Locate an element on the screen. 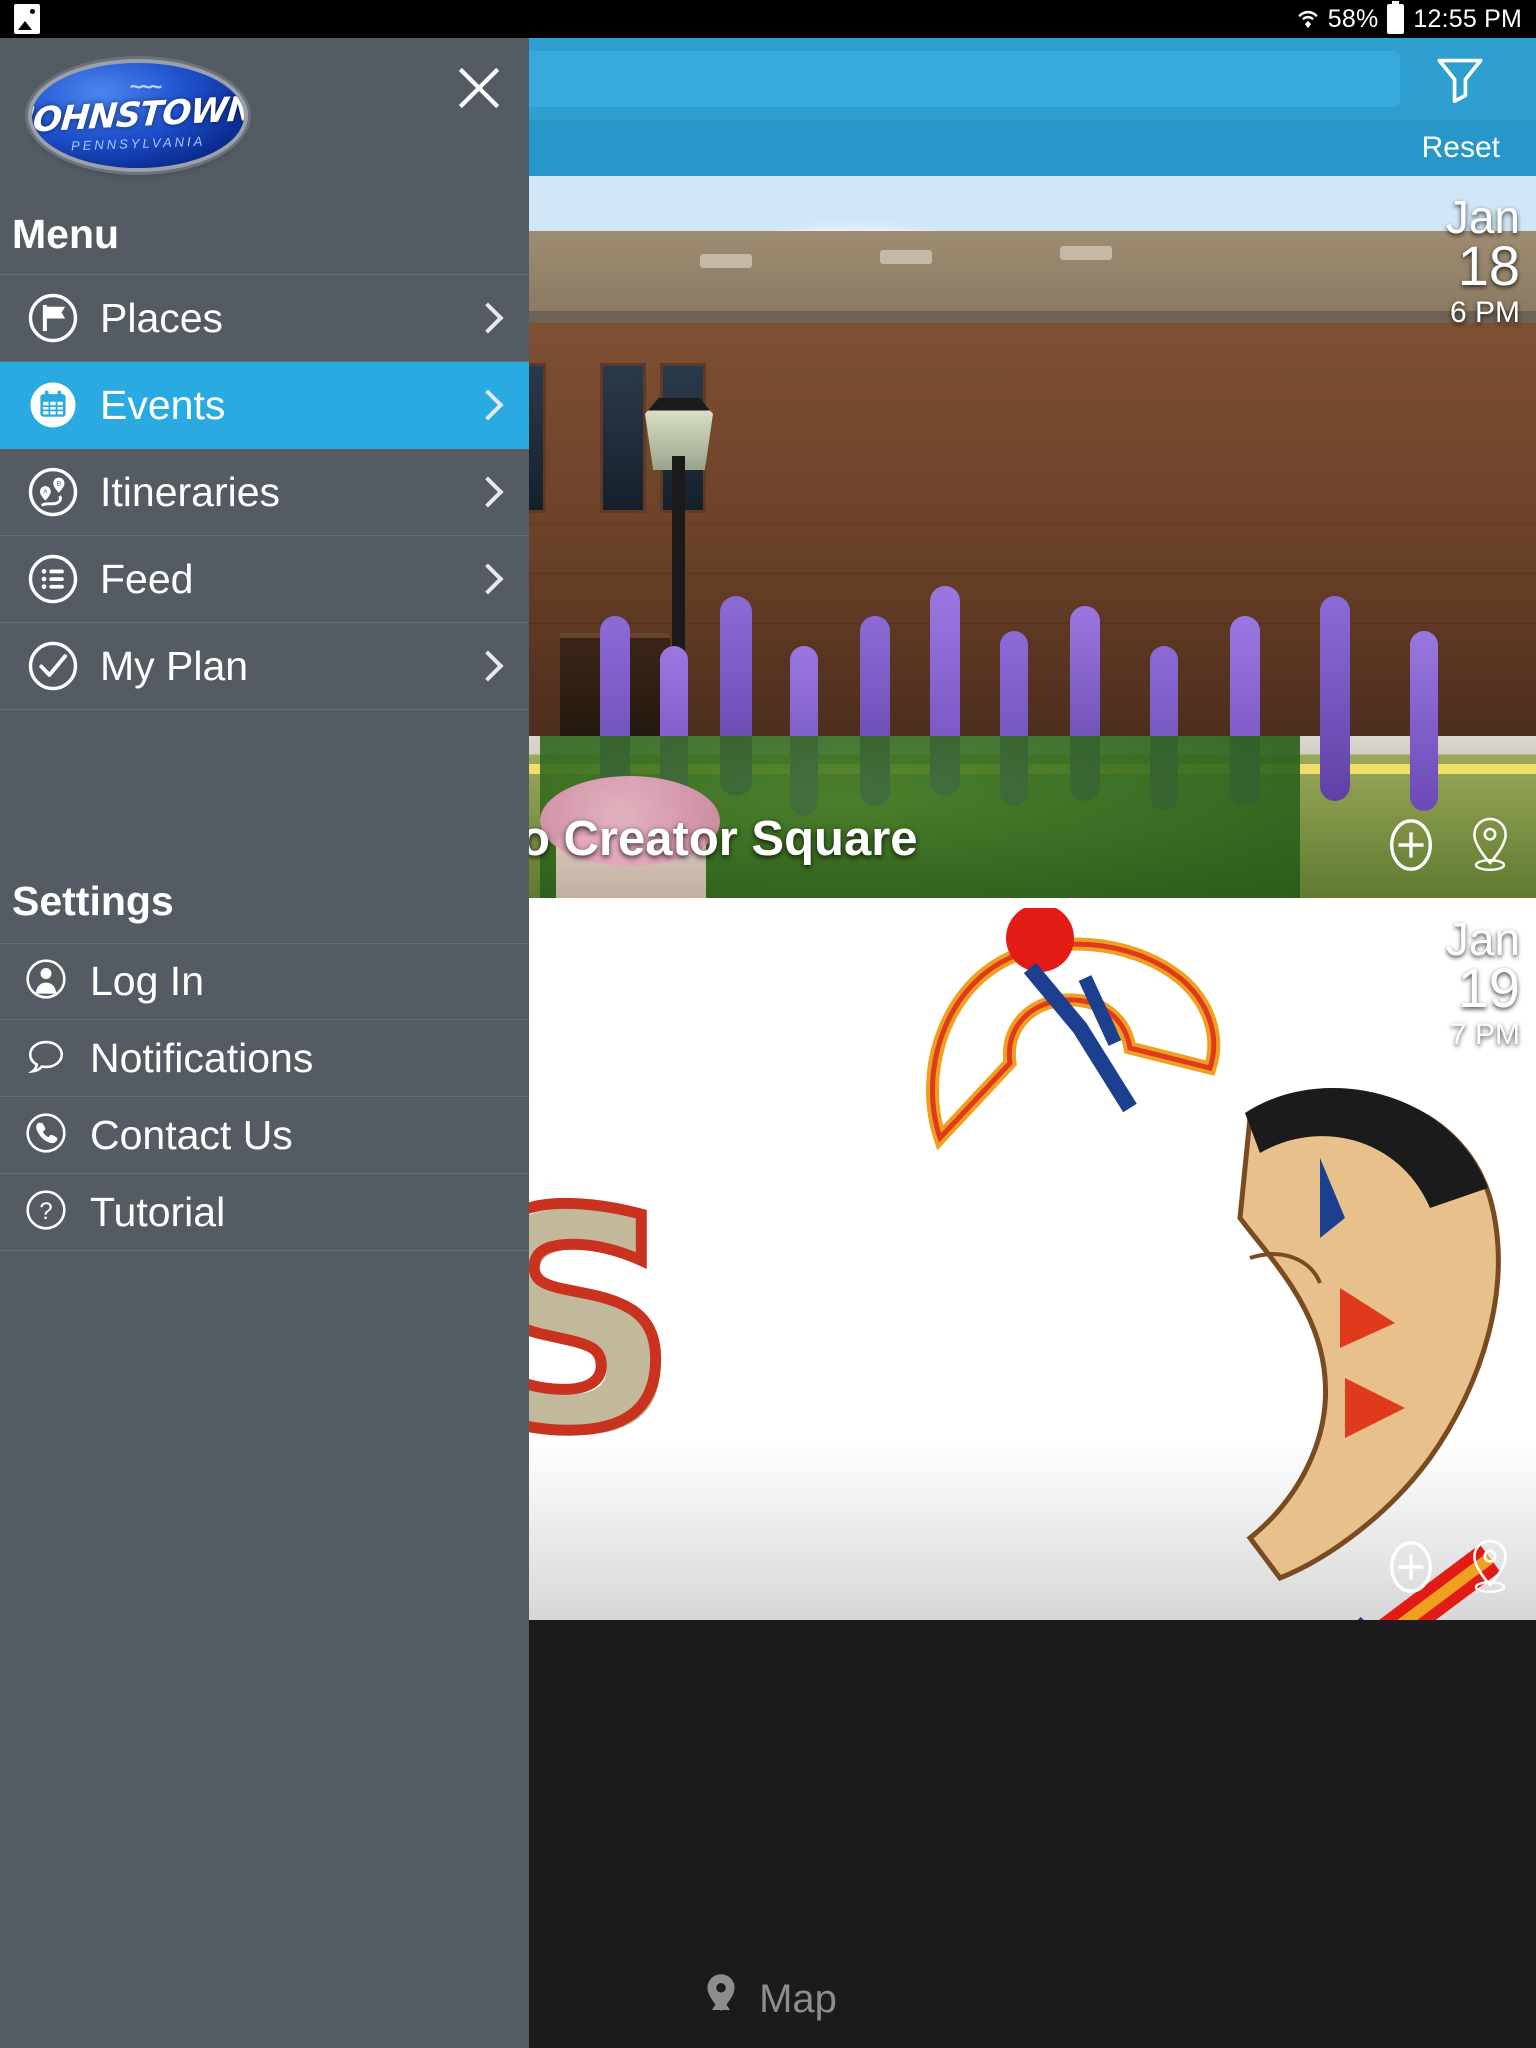  sidebar-item-events: Events is located at coordinates (264, 405).